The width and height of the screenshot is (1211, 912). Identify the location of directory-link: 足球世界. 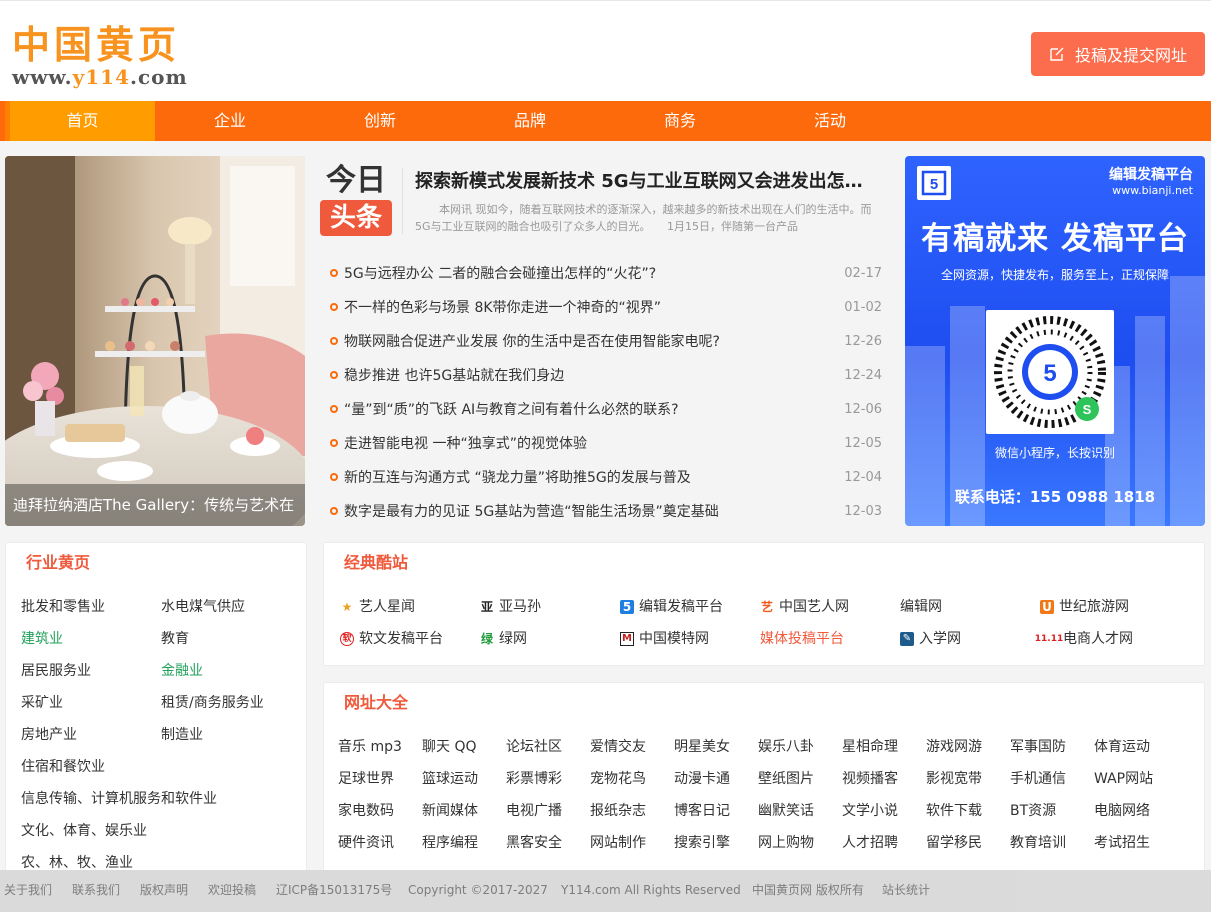
(366, 779).